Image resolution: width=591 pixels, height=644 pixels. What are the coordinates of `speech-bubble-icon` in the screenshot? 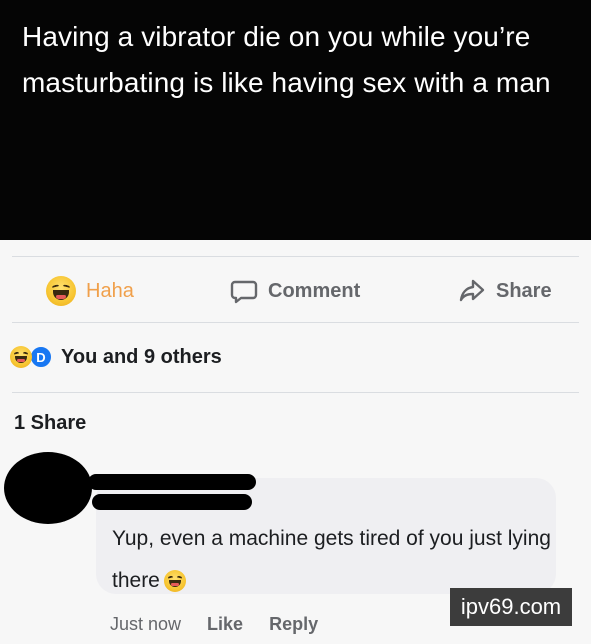 It's located at (244, 292).